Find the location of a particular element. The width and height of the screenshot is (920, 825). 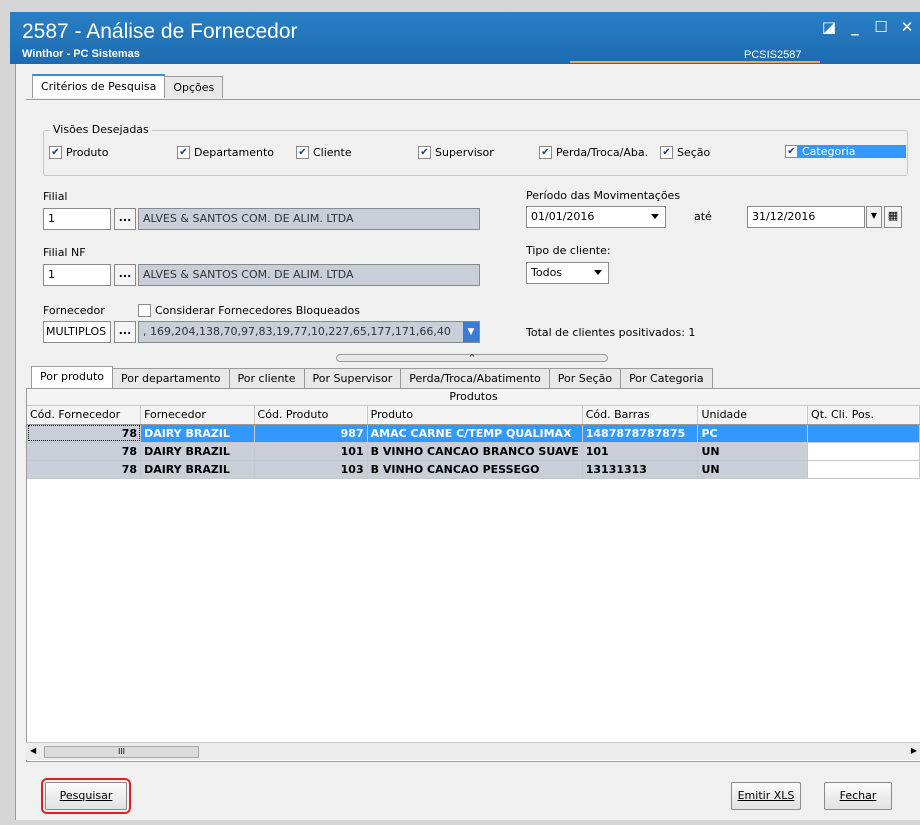

tab-por-departamento: Por departamento is located at coordinates (170, 378).